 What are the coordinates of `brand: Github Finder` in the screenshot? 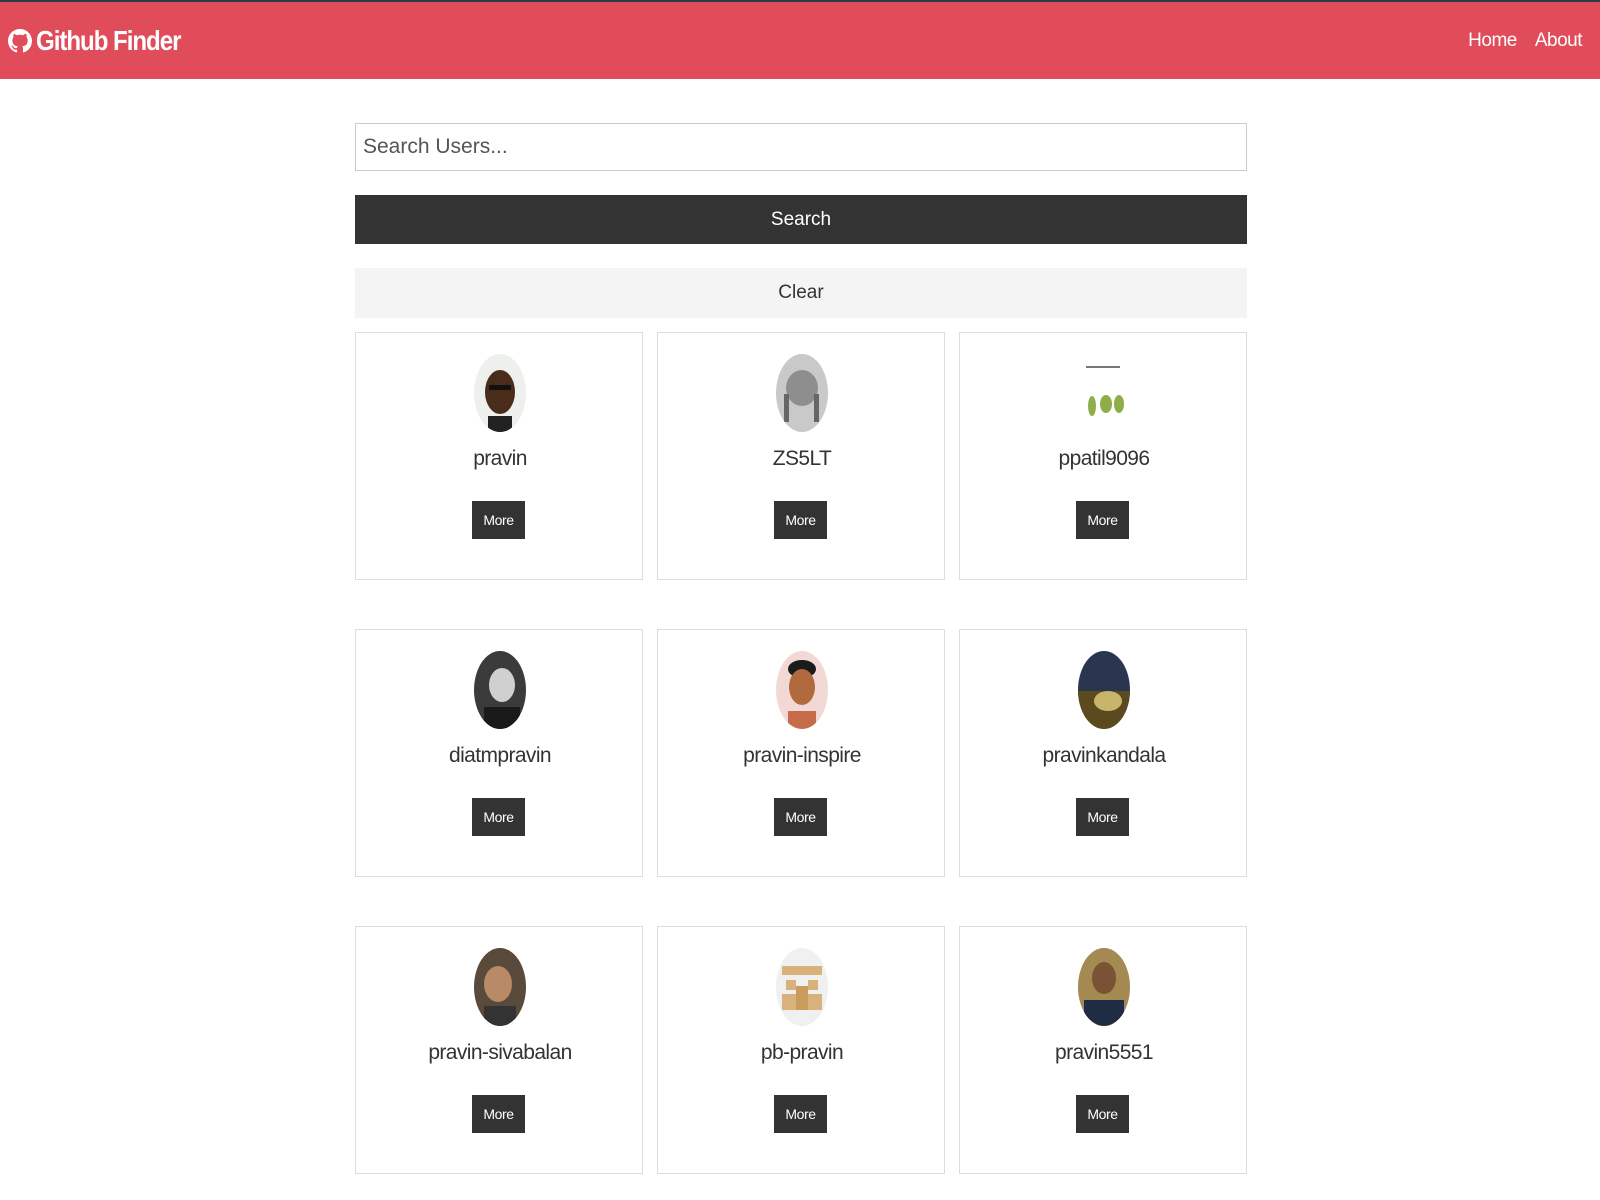 It's located at (106, 41).